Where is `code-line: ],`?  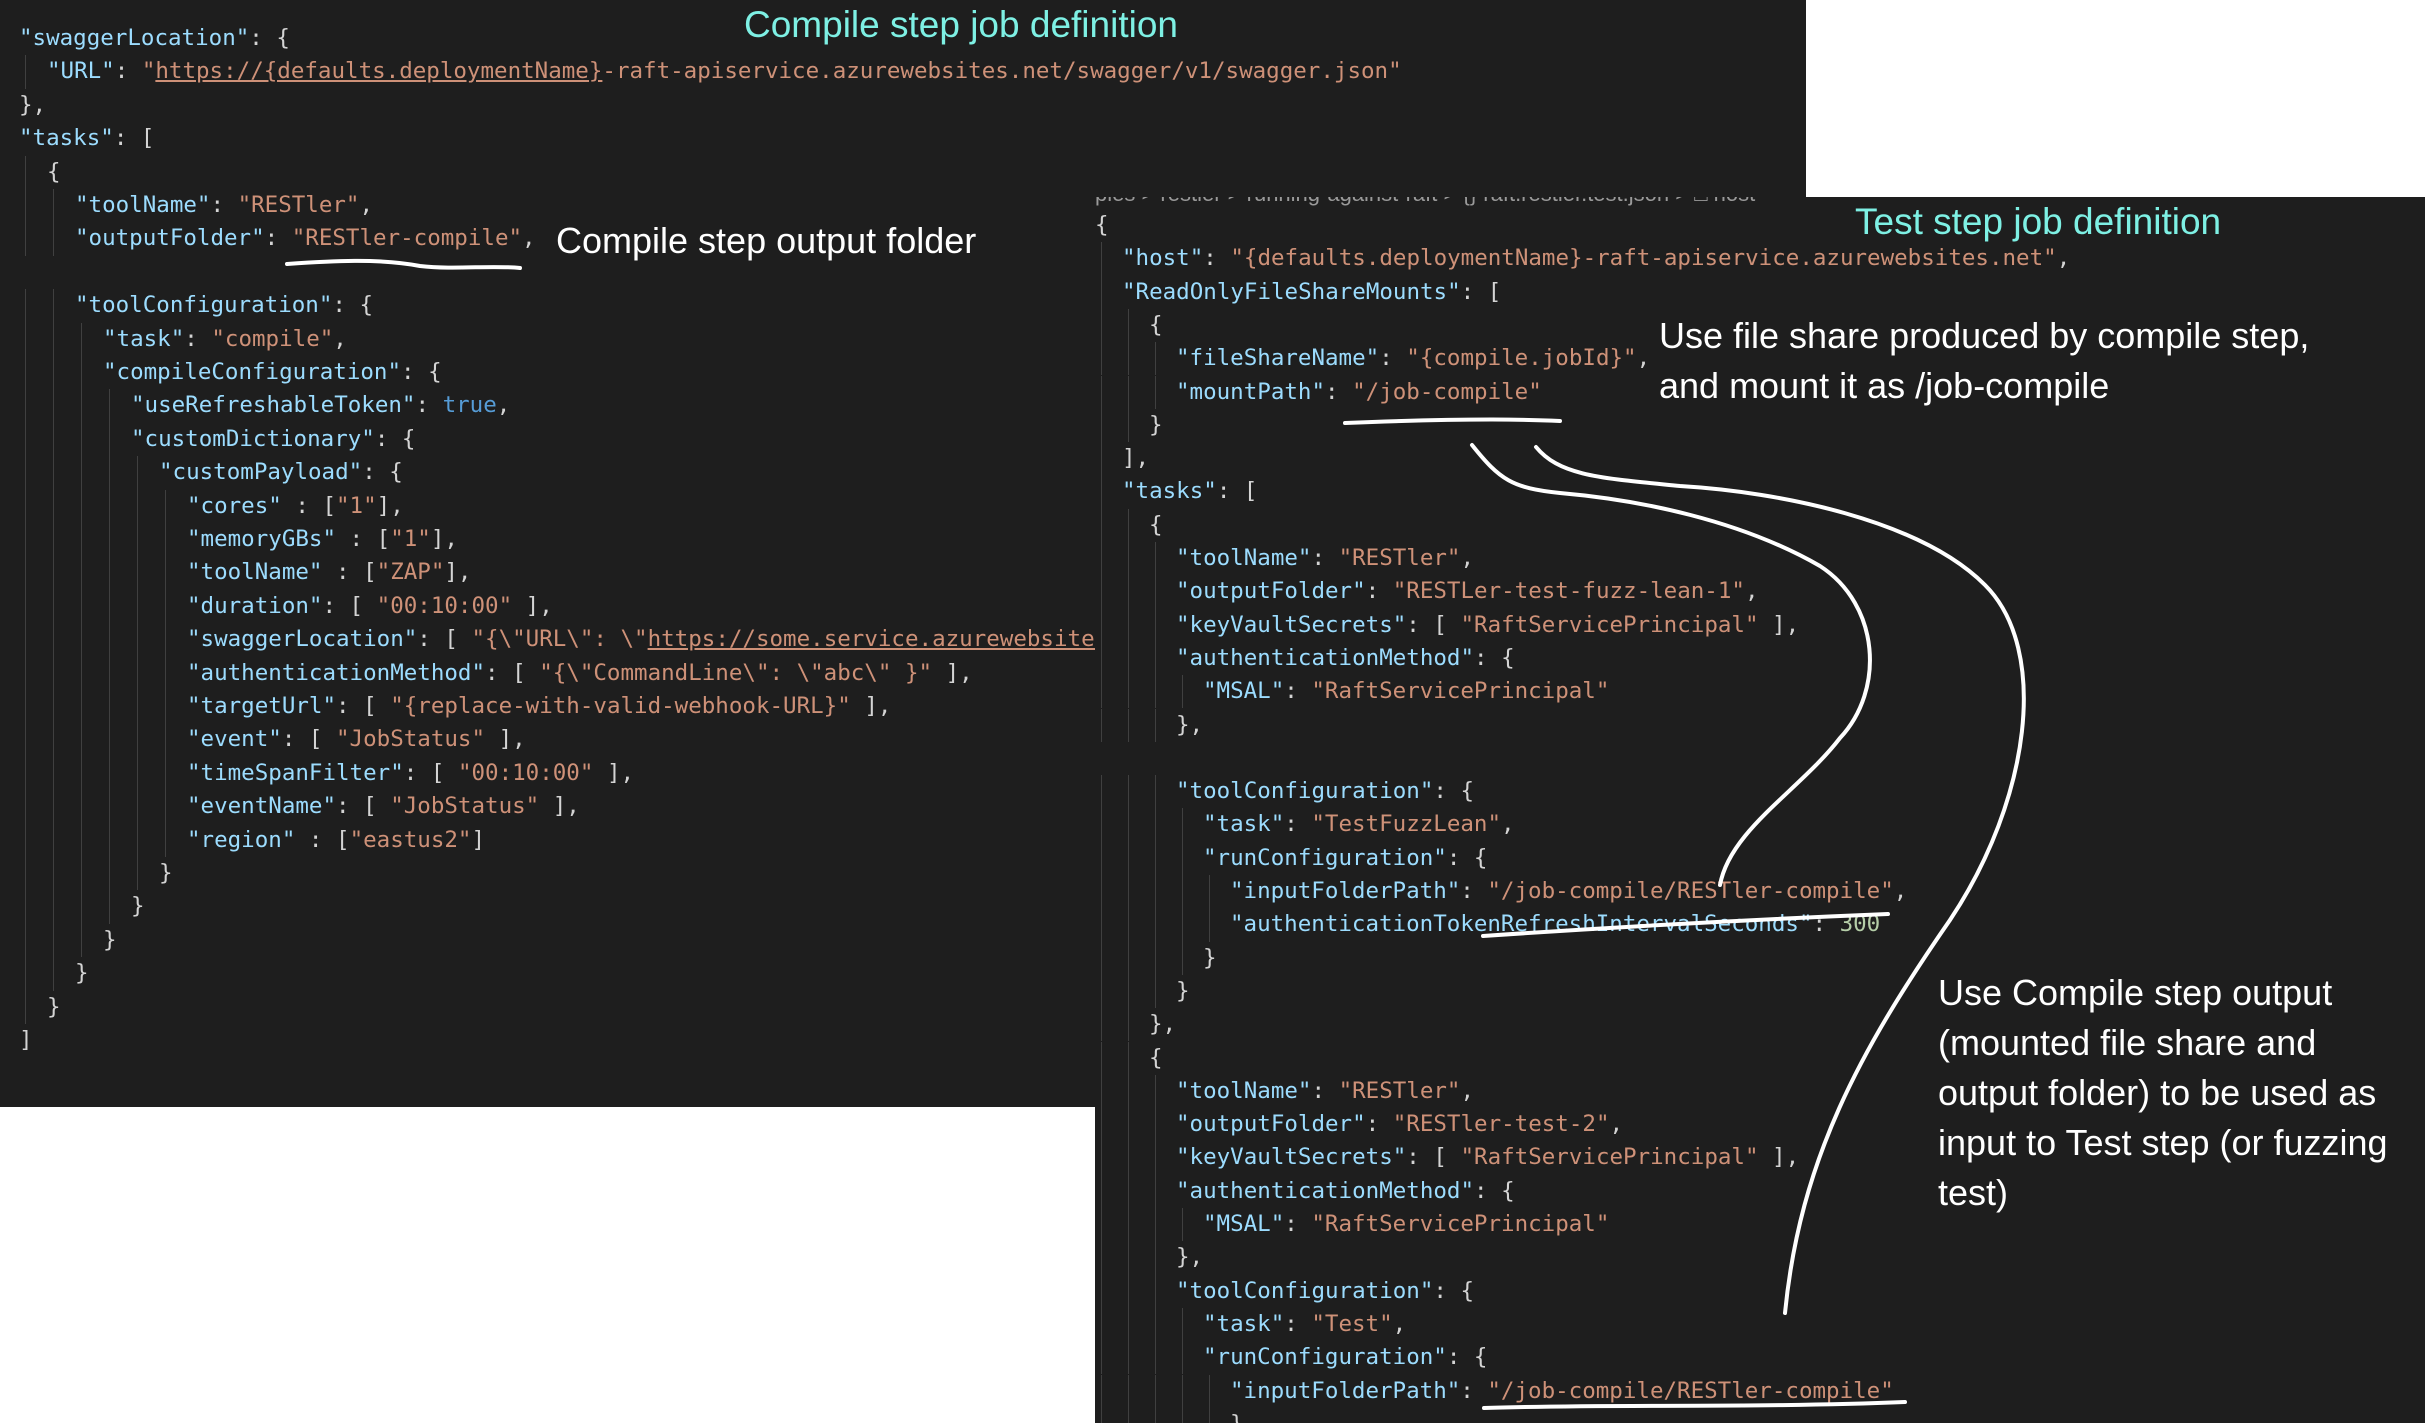
code-line: ], is located at coordinates (1135, 458).